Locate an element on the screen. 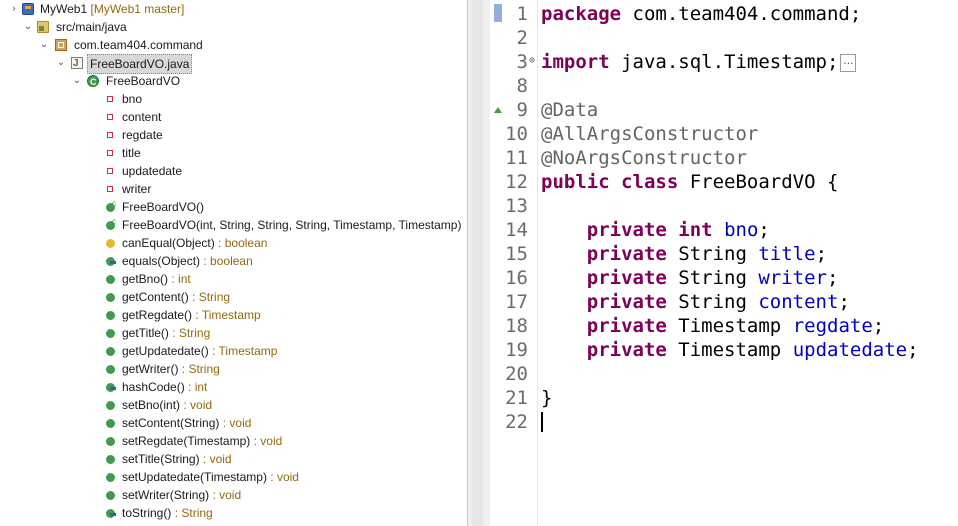 The image size is (958, 526). annotation-token: @AllArgsConstructor is located at coordinates (650, 134).